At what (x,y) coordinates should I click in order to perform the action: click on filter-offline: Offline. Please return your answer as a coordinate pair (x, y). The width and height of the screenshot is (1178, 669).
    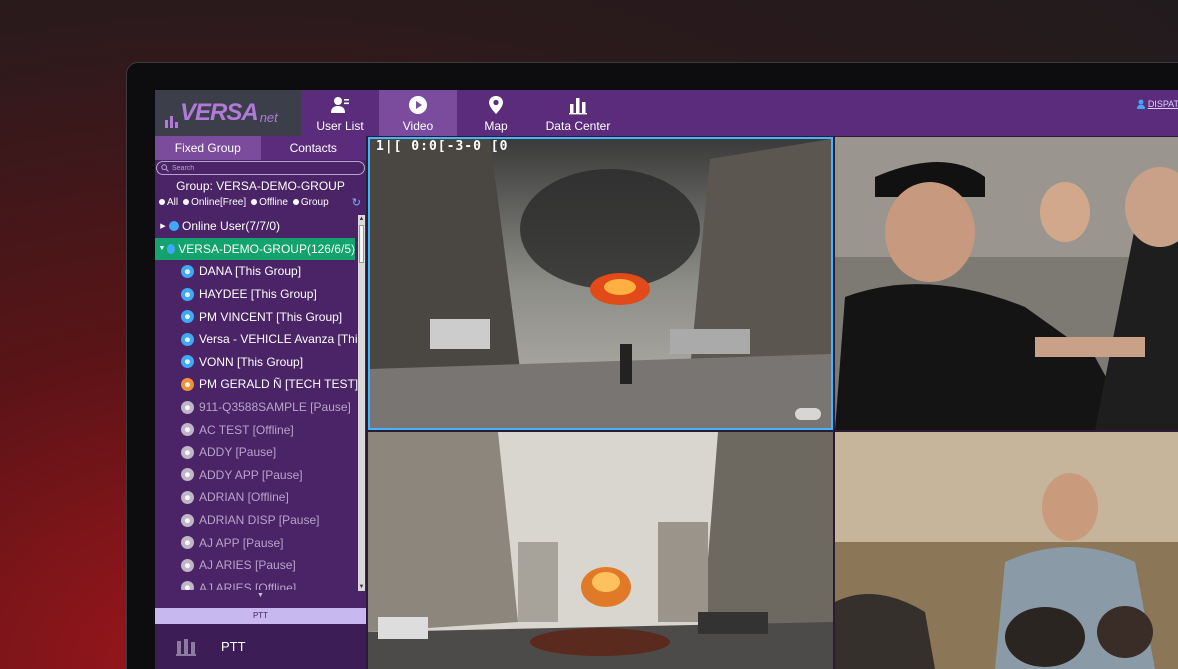
    Looking at the image, I should click on (269, 202).